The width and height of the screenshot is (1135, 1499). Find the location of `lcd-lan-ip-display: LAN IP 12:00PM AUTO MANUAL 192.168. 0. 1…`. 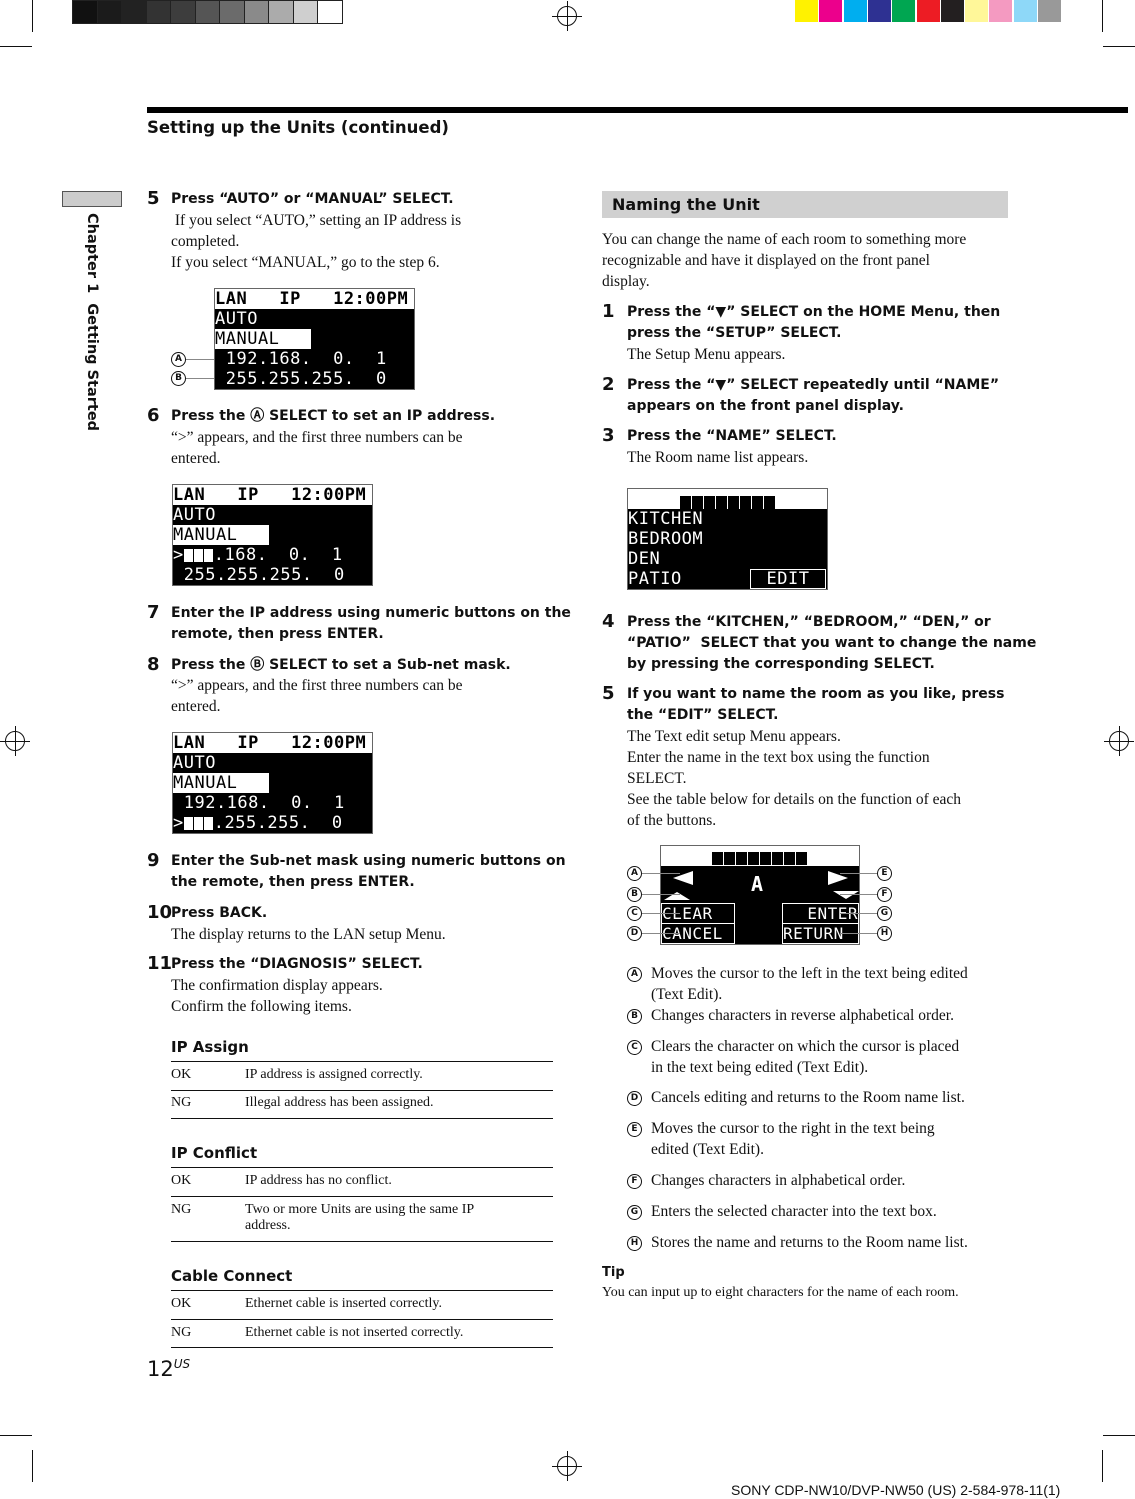

lcd-lan-ip-display: LAN IP 12:00PM AUTO MANUAL 192.168. 0. 1… is located at coordinates (314, 339).